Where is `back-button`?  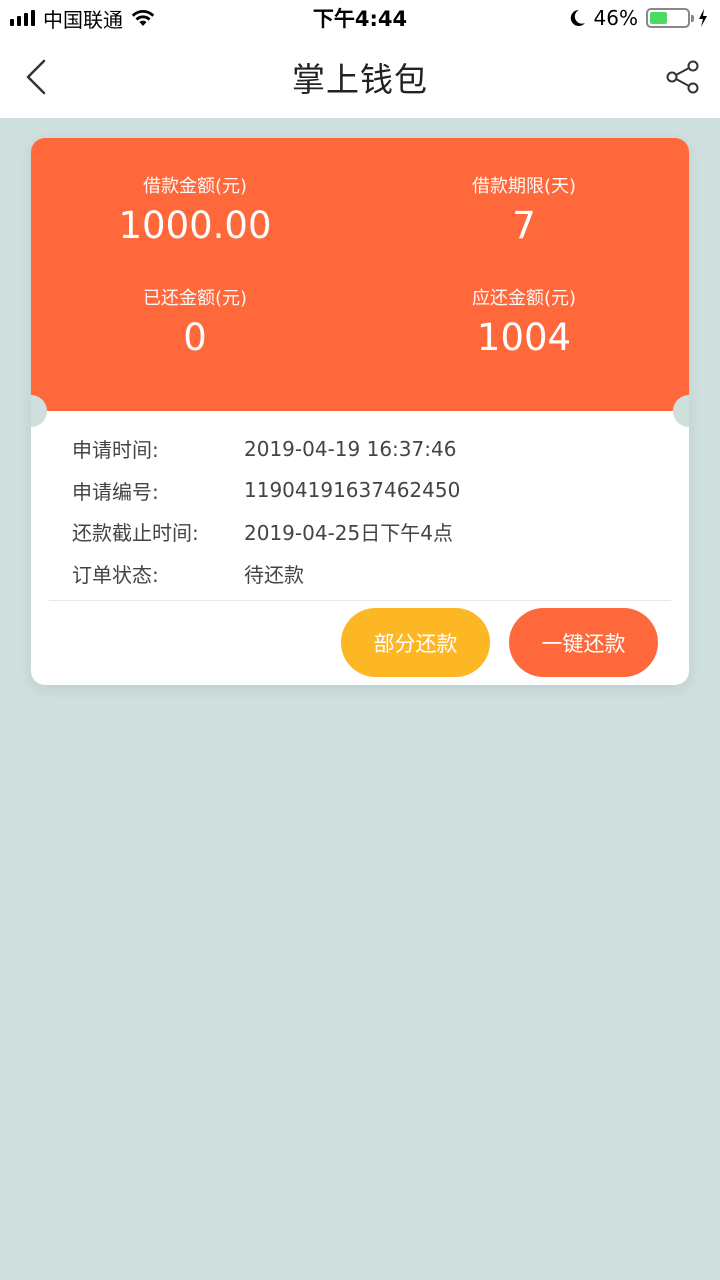
back-button is located at coordinates (36, 77).